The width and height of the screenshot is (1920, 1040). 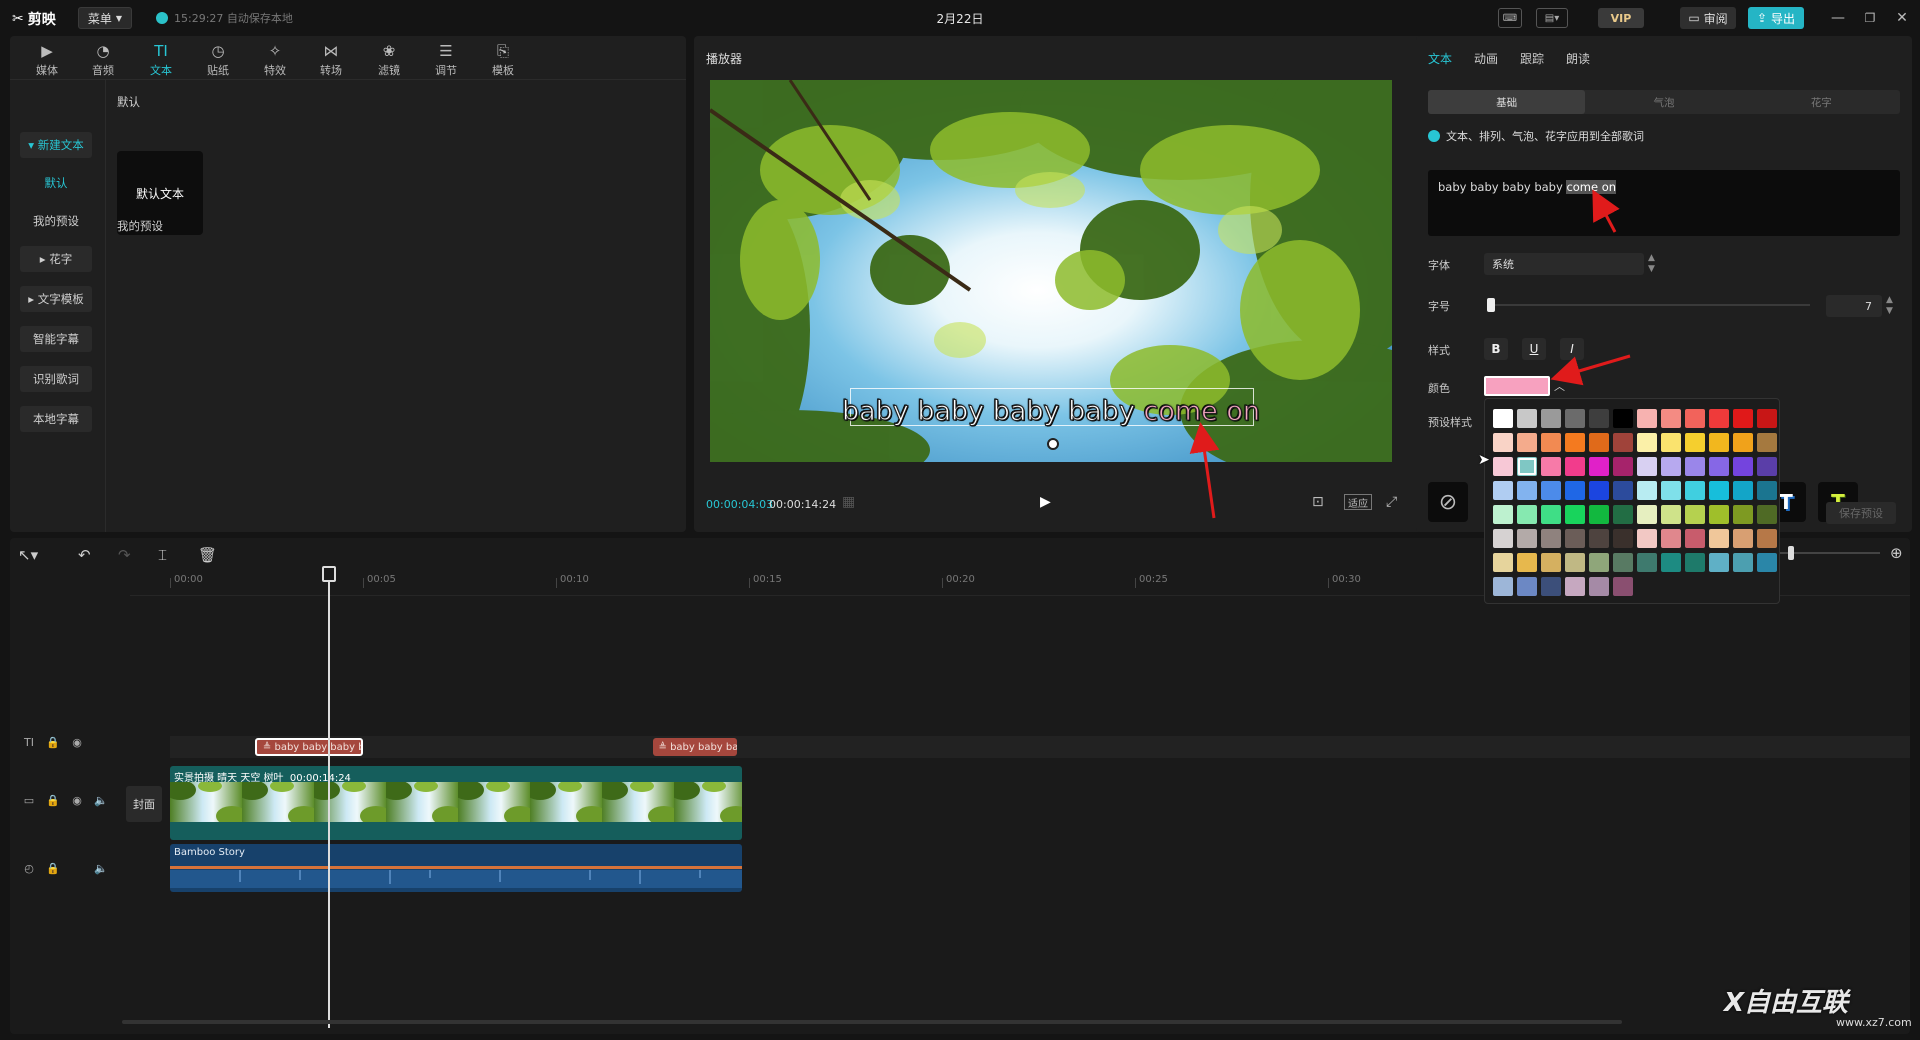 I want to click on tab-transition: ⋈ 转场, so click(x=331, y=60).